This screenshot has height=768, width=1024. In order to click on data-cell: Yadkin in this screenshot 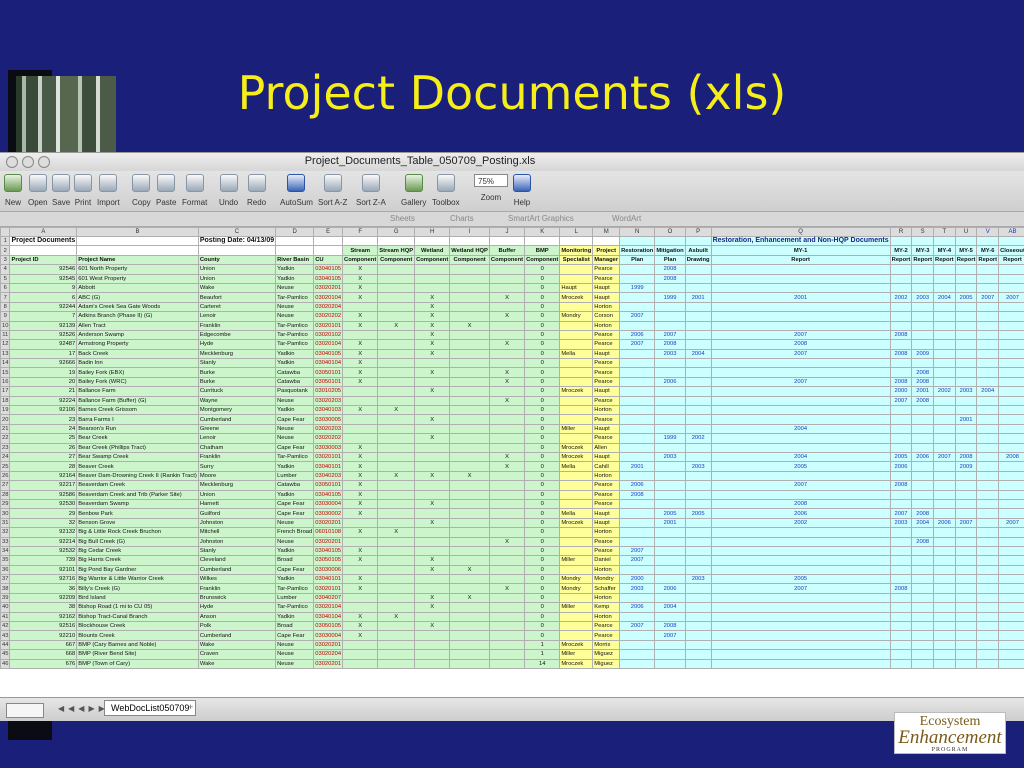, I will do `click(295, 354)`.